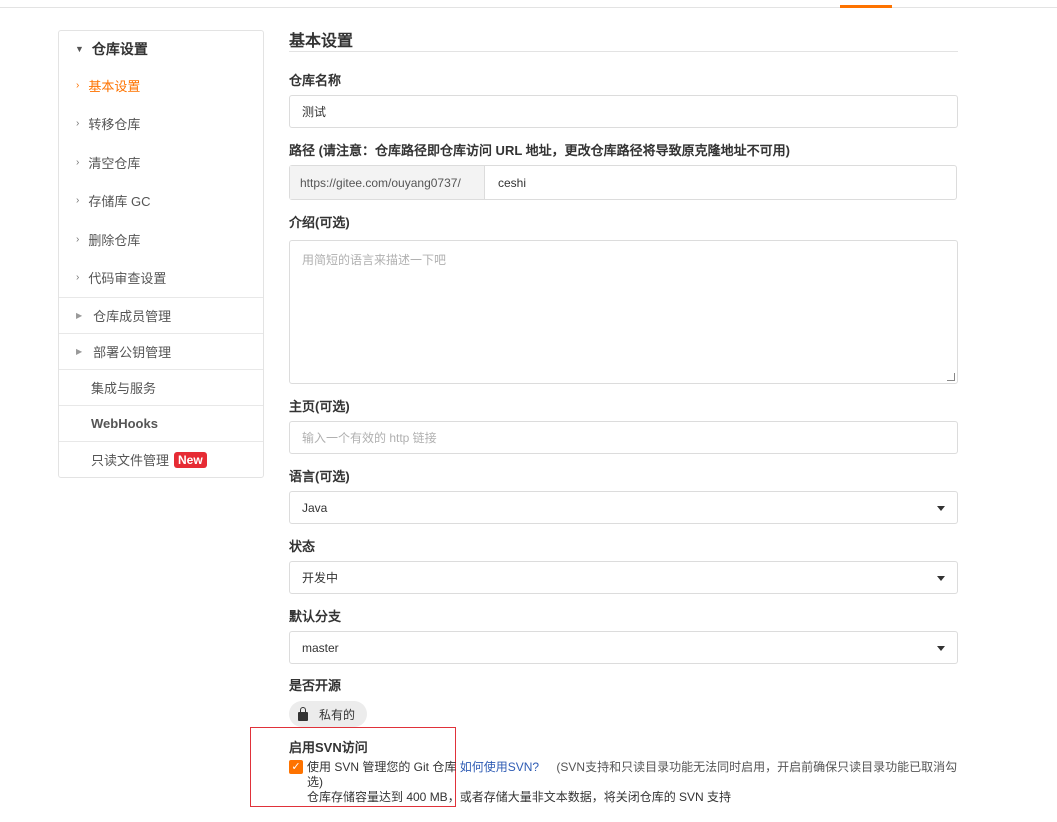 This screenshot has width=1057, height=822. What do you see at coordinates (623, 312) in the screenshot?
I see `intro-textarea: 用简短的语言来描述一下吧` at bounding box center [623, 312].